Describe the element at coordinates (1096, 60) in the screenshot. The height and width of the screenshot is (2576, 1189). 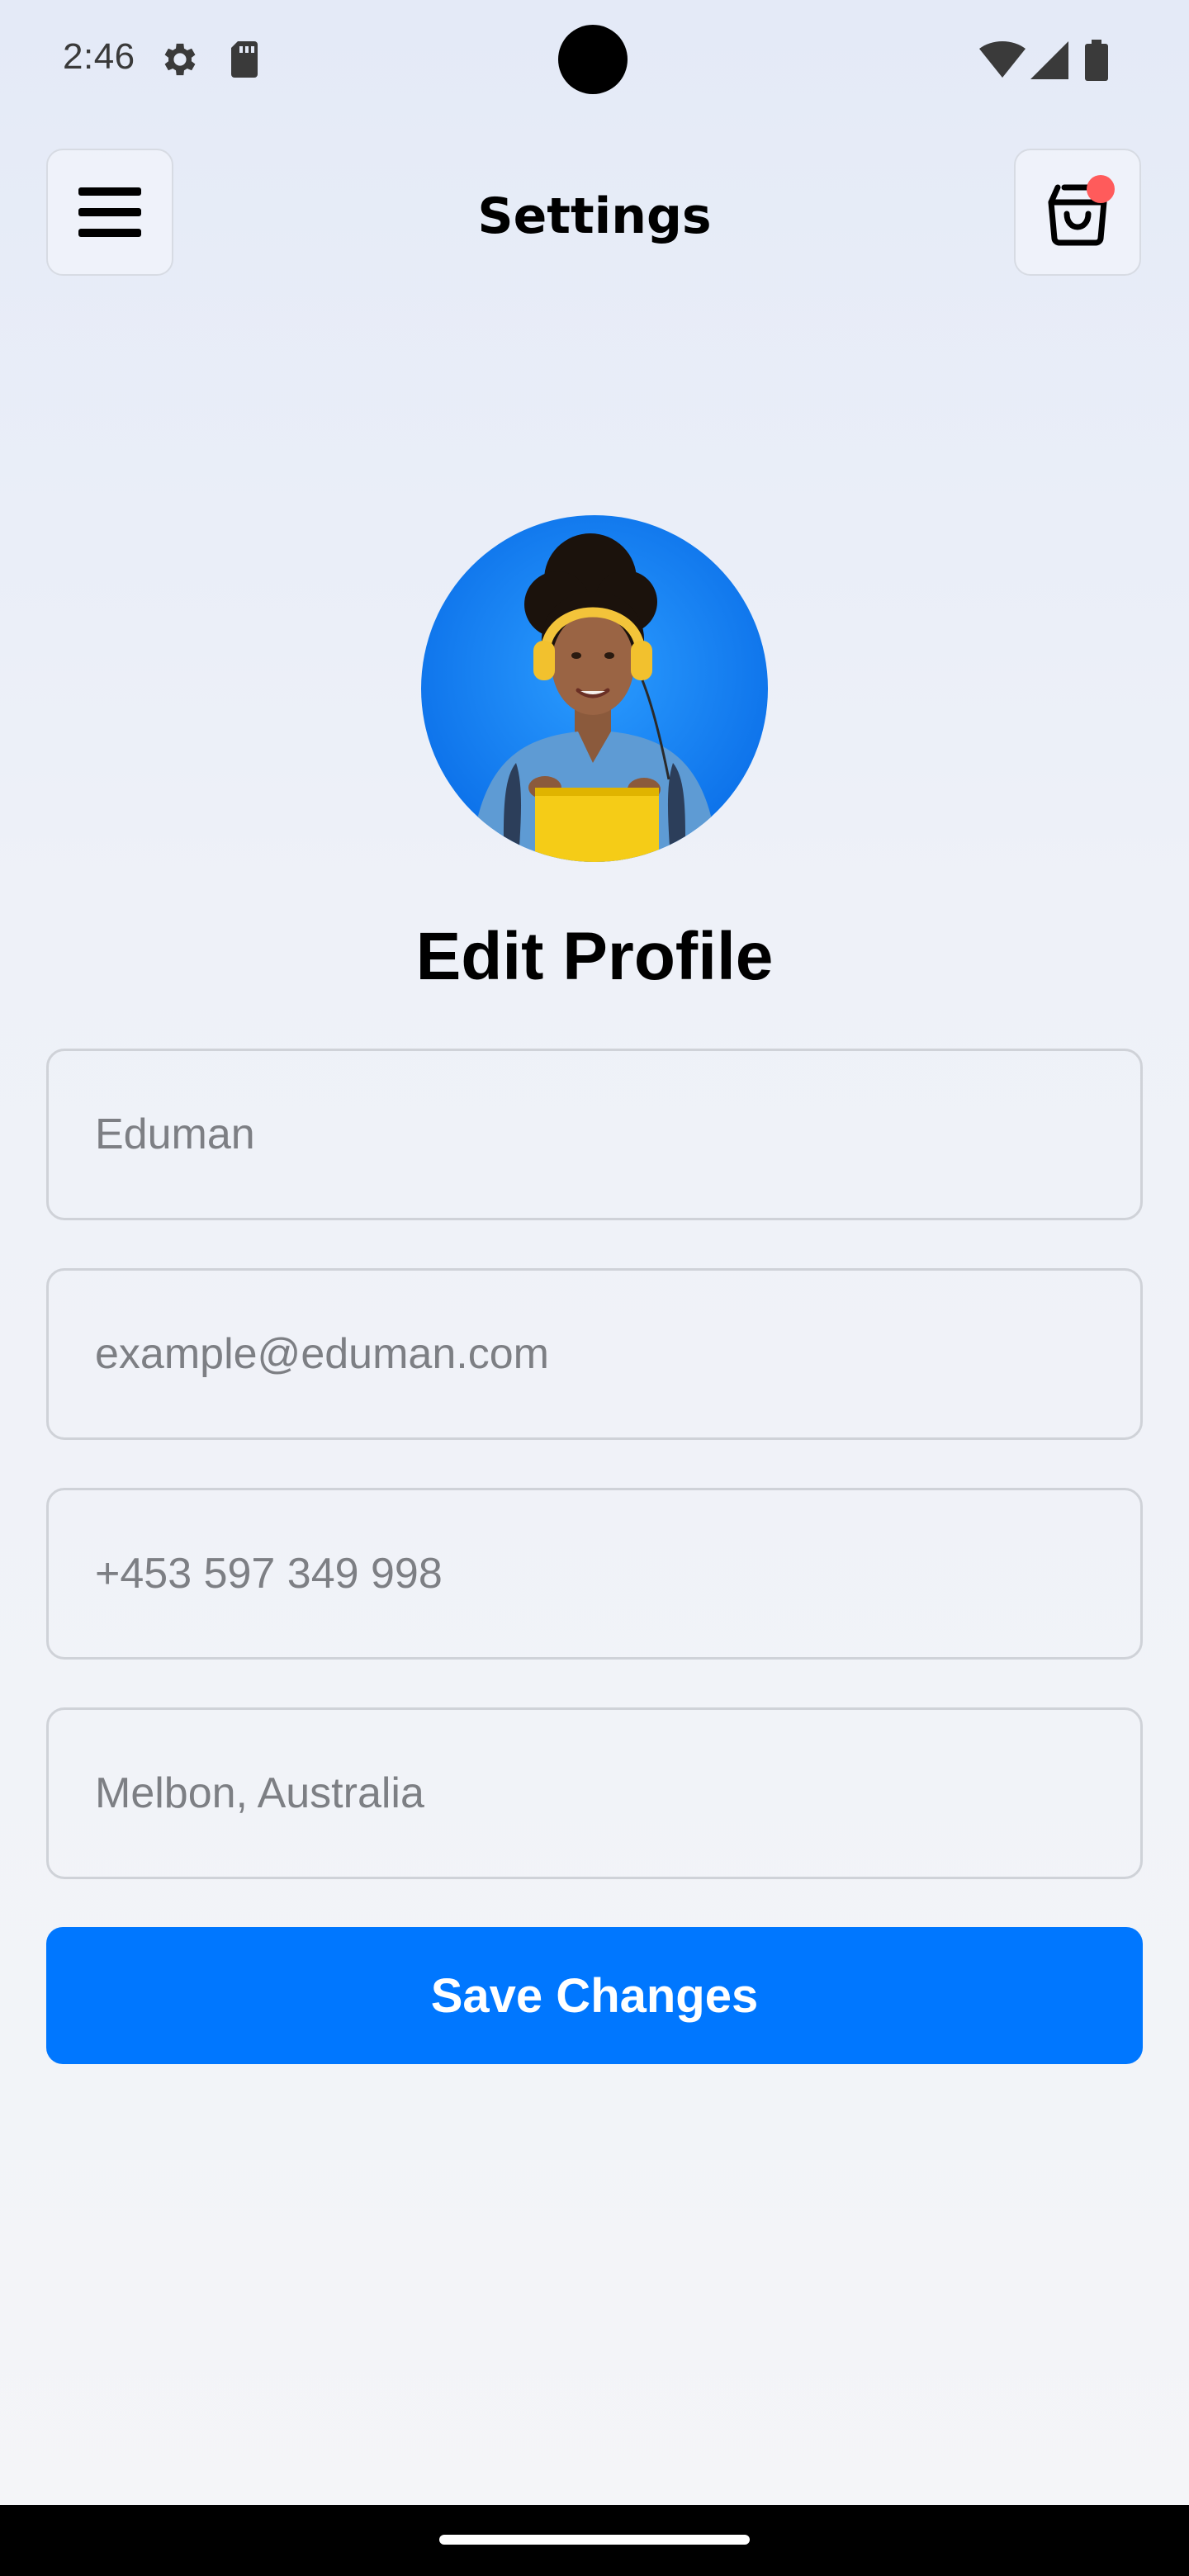
I see `battery-icon` at that location.